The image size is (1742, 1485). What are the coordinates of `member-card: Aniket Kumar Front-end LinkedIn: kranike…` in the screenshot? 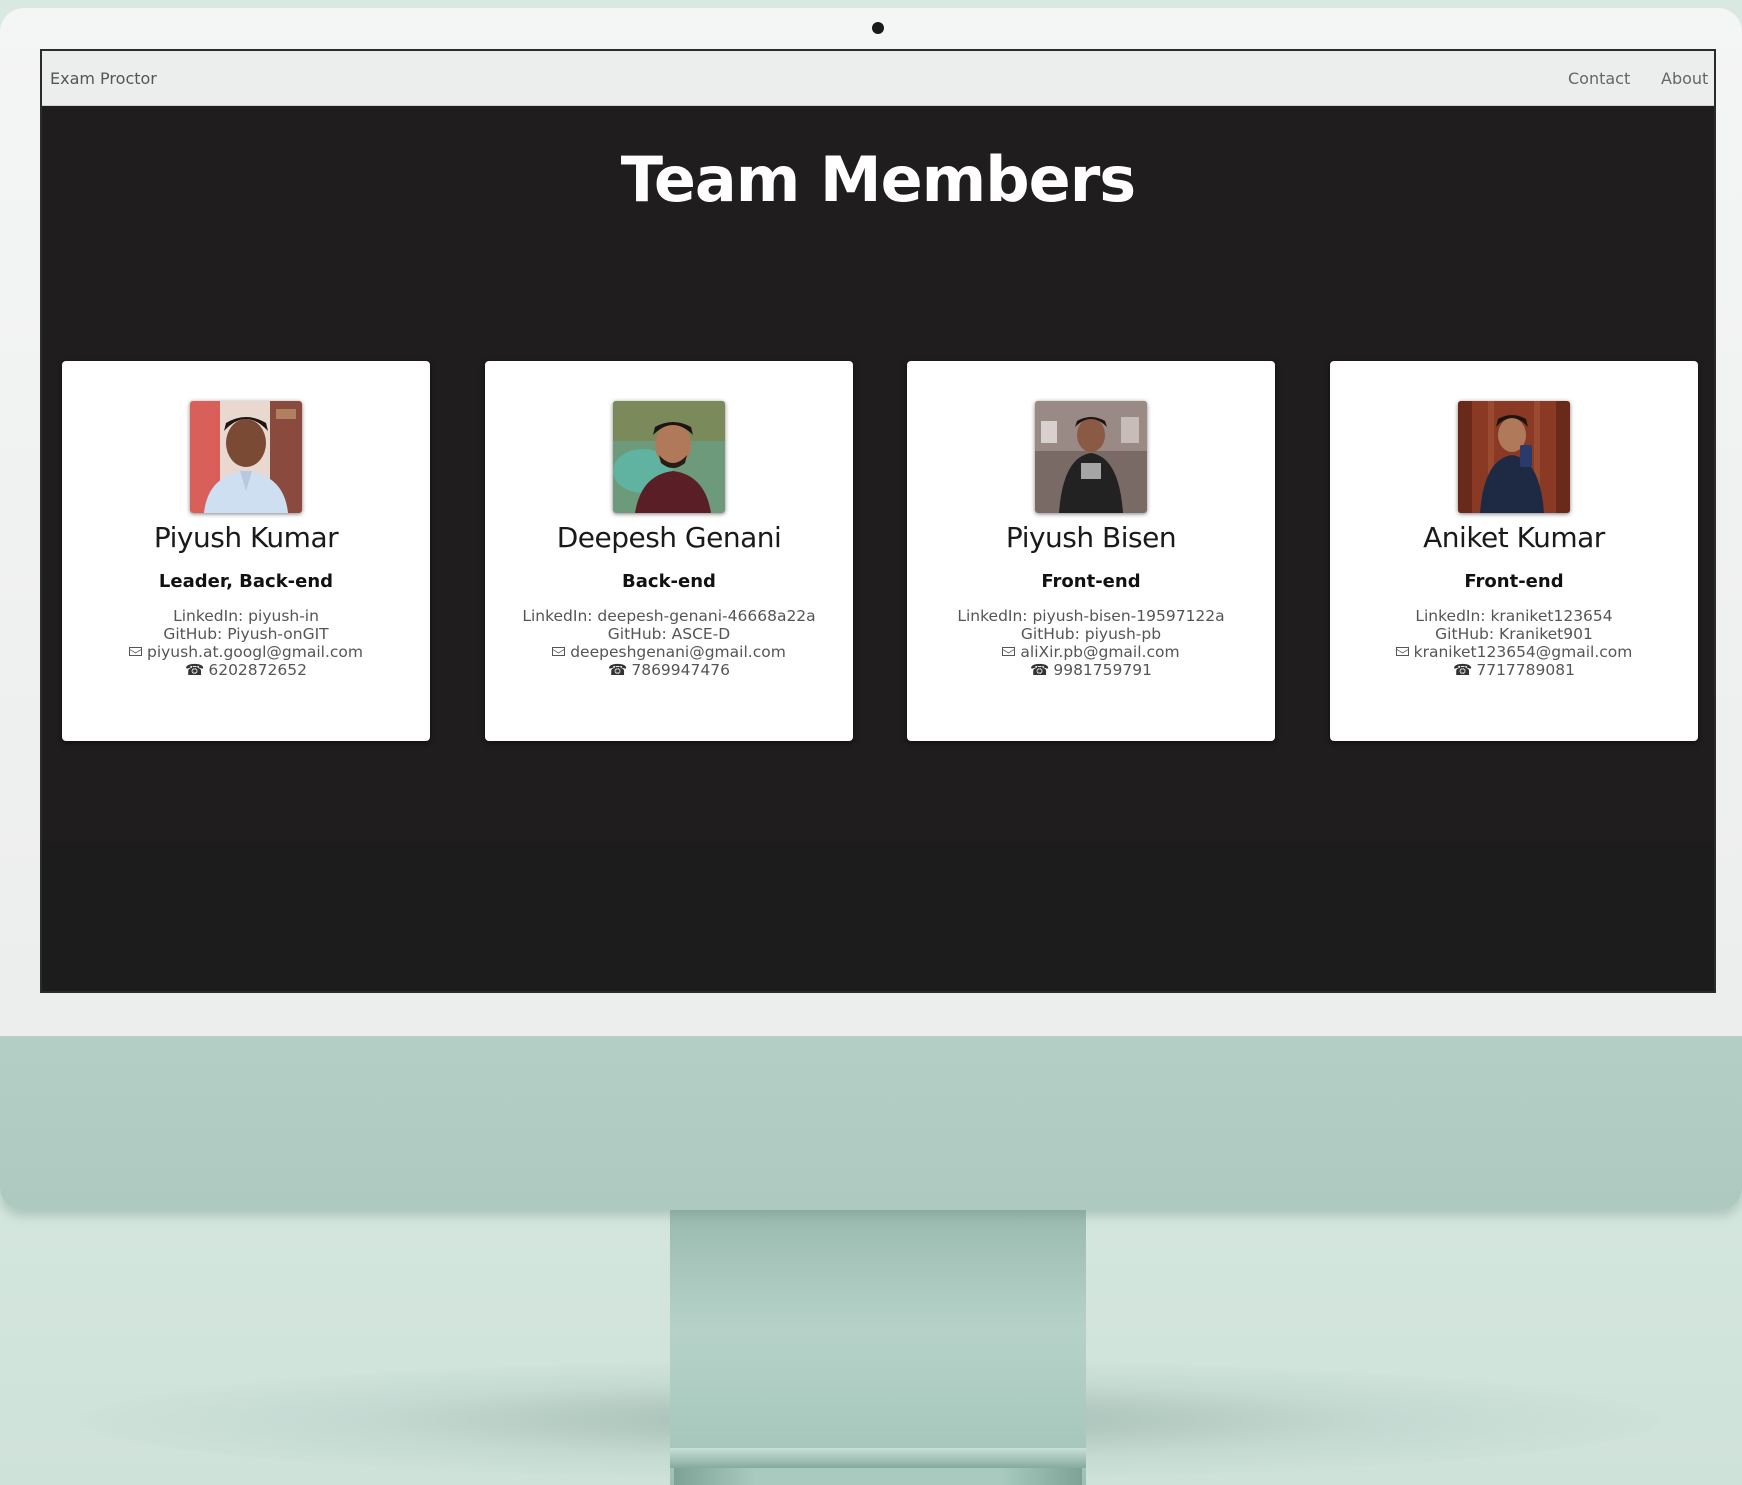 It's located at (1514, 551).